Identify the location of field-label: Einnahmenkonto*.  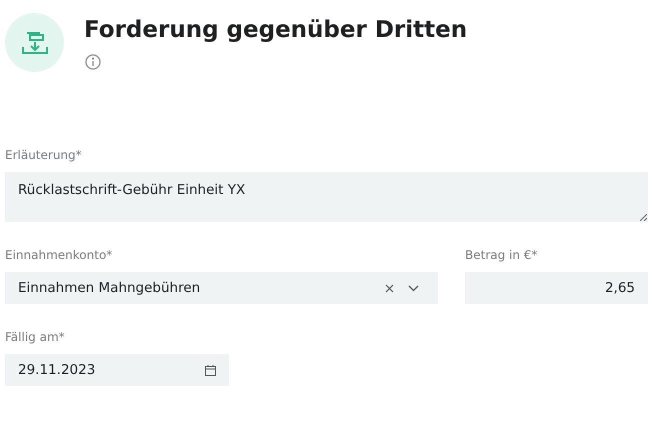
(59, 255).